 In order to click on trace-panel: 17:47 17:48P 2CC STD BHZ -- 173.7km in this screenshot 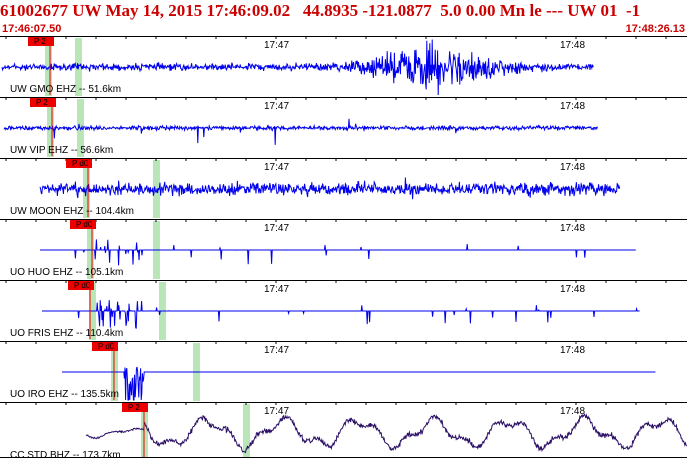, I will do `click(343, 430)`.